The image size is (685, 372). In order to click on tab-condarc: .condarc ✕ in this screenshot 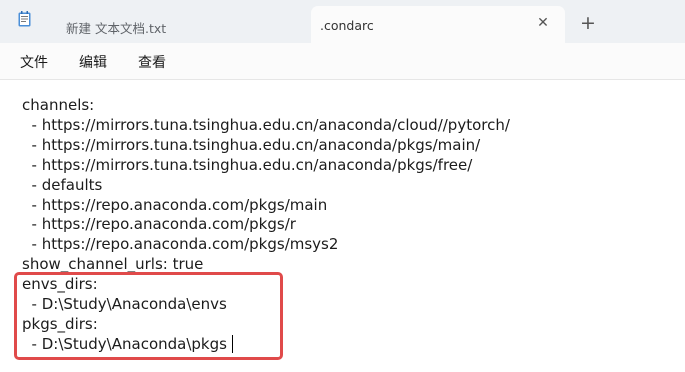, I will do `click(438, 24)`.